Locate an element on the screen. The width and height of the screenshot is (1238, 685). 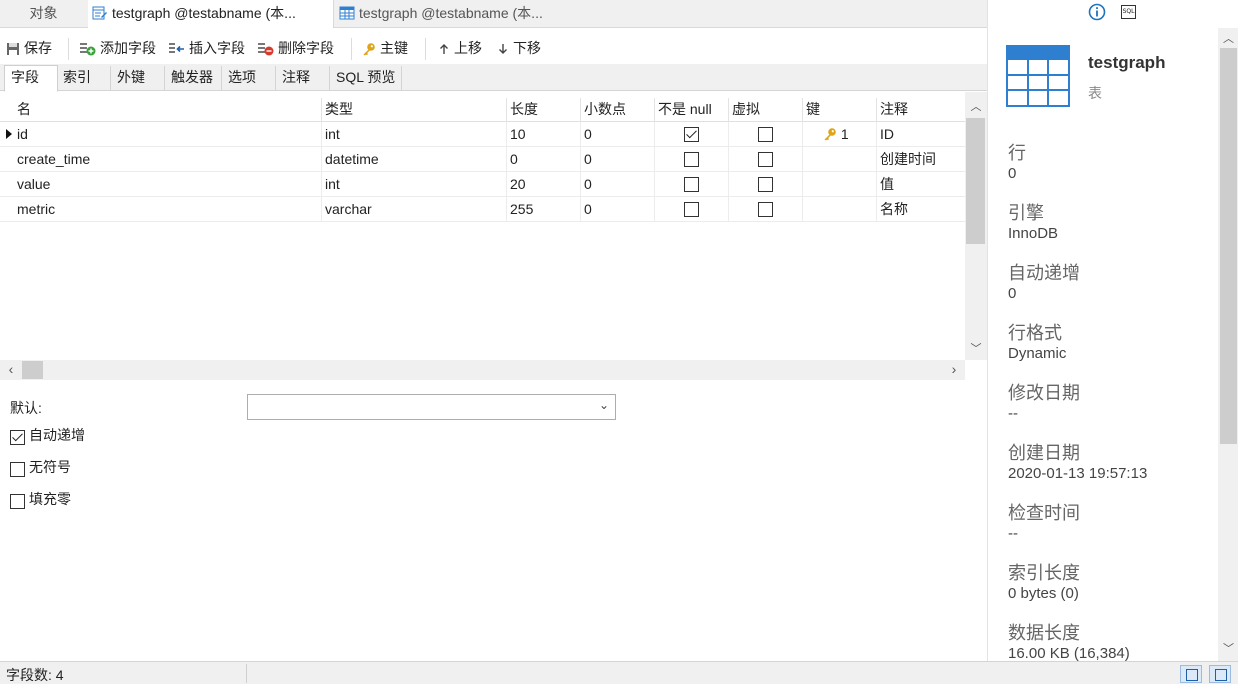
auto-increment-checkbox is located at coordinates (17, 437).